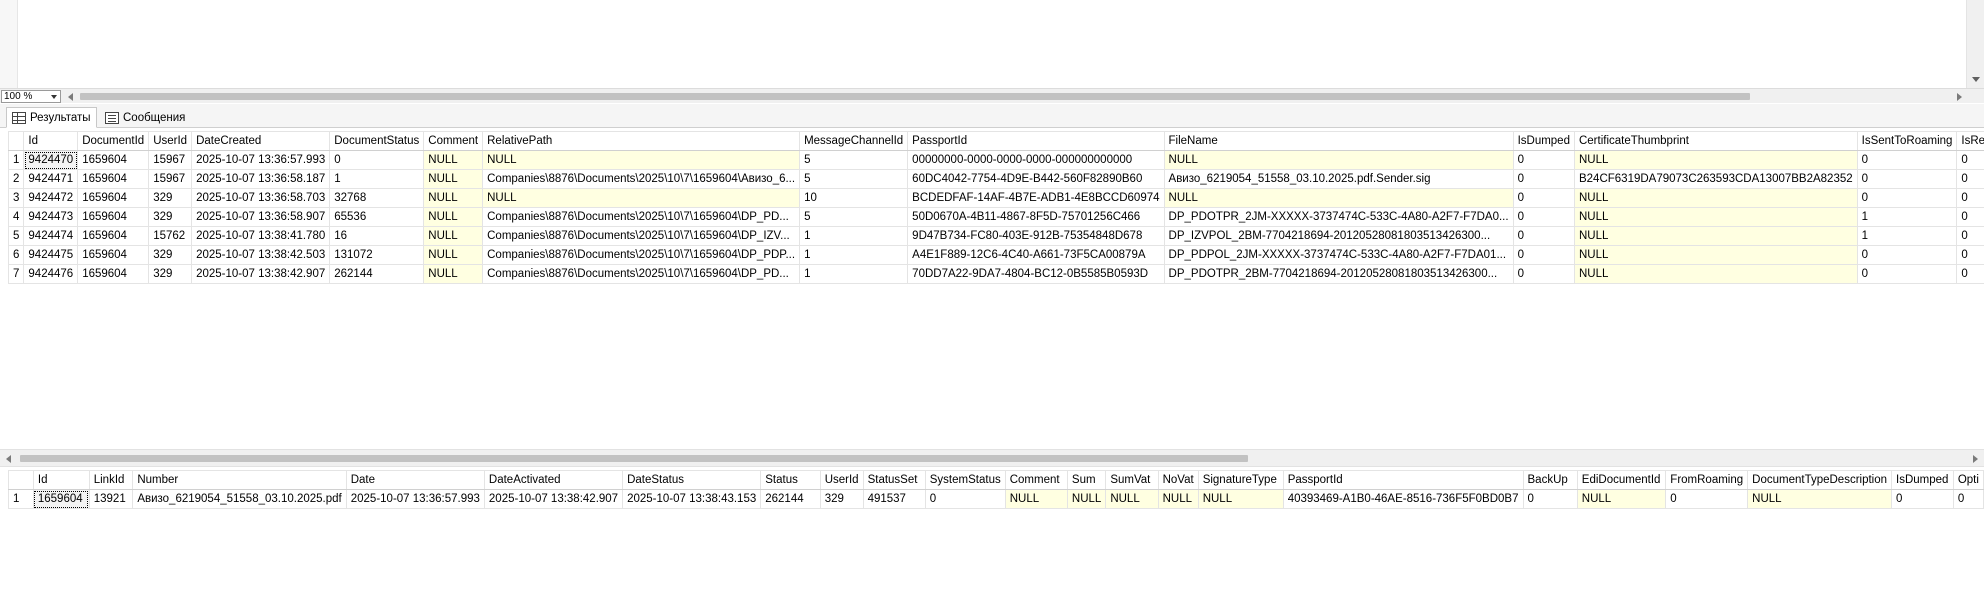  I want to click on row-number: 5, so click(16, 236).